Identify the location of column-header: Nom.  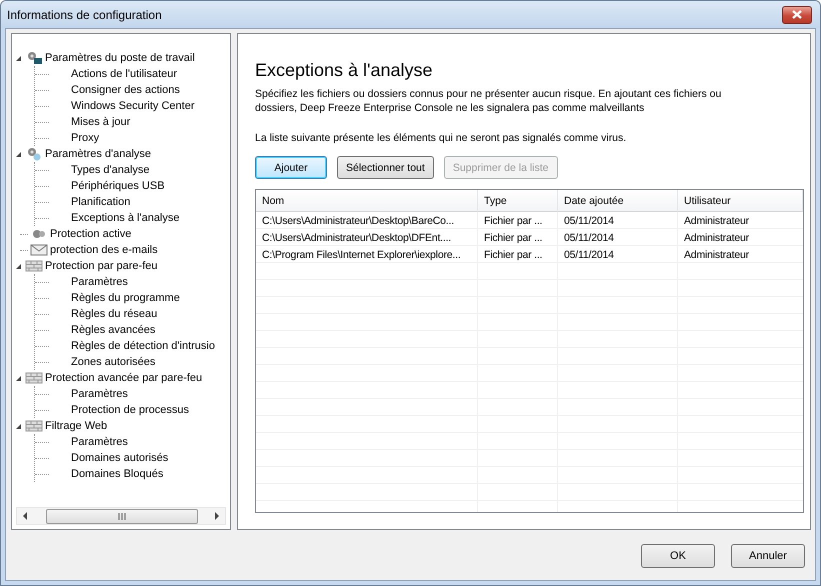
(367, 201).